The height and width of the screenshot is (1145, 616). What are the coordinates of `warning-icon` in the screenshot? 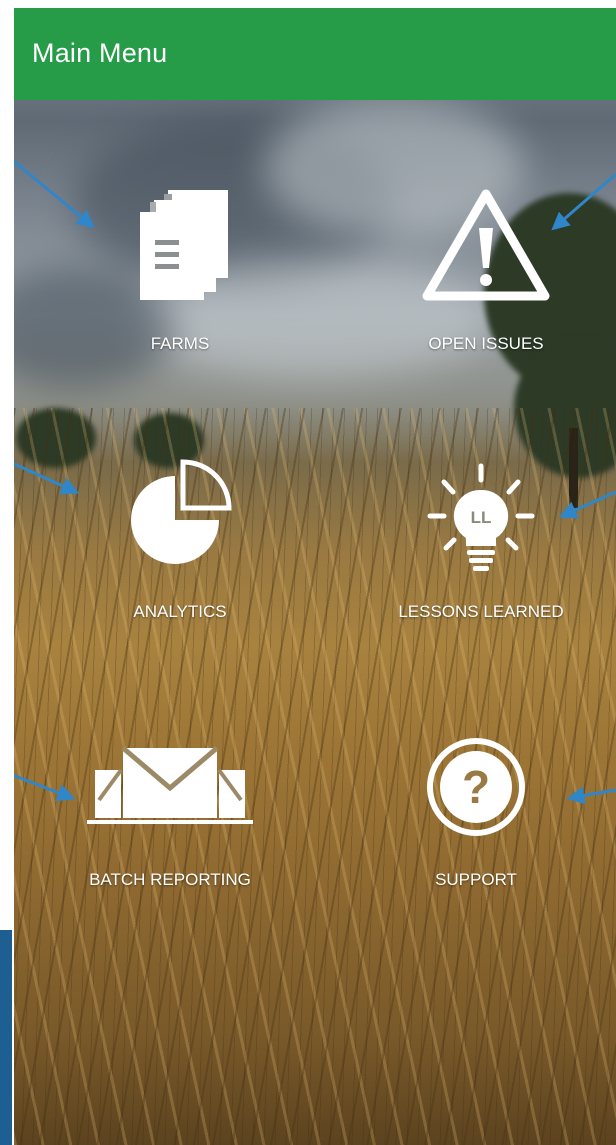 It's located at (486, 245).